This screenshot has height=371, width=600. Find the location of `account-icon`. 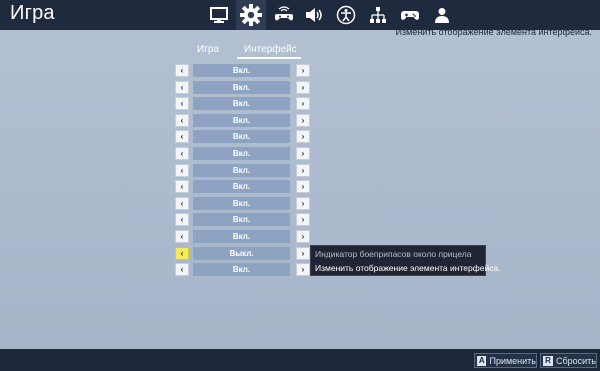

account-icon is located at coordinates (442, 15).